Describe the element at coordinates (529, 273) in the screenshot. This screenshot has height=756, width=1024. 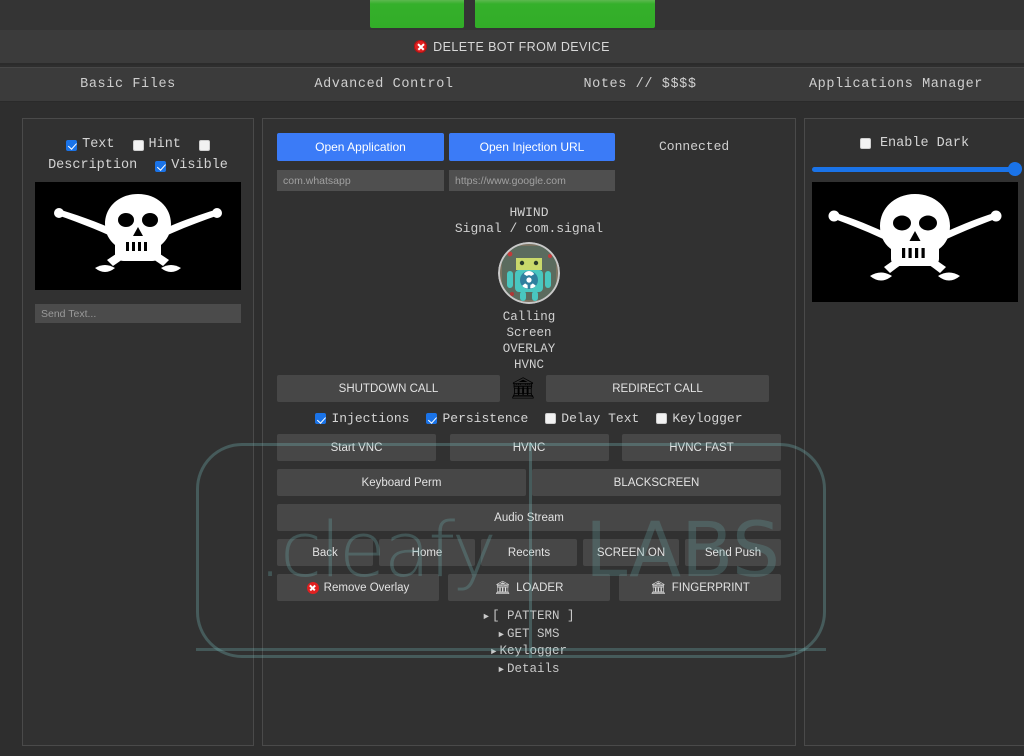
I see `android-biohazard-icon` at that location.